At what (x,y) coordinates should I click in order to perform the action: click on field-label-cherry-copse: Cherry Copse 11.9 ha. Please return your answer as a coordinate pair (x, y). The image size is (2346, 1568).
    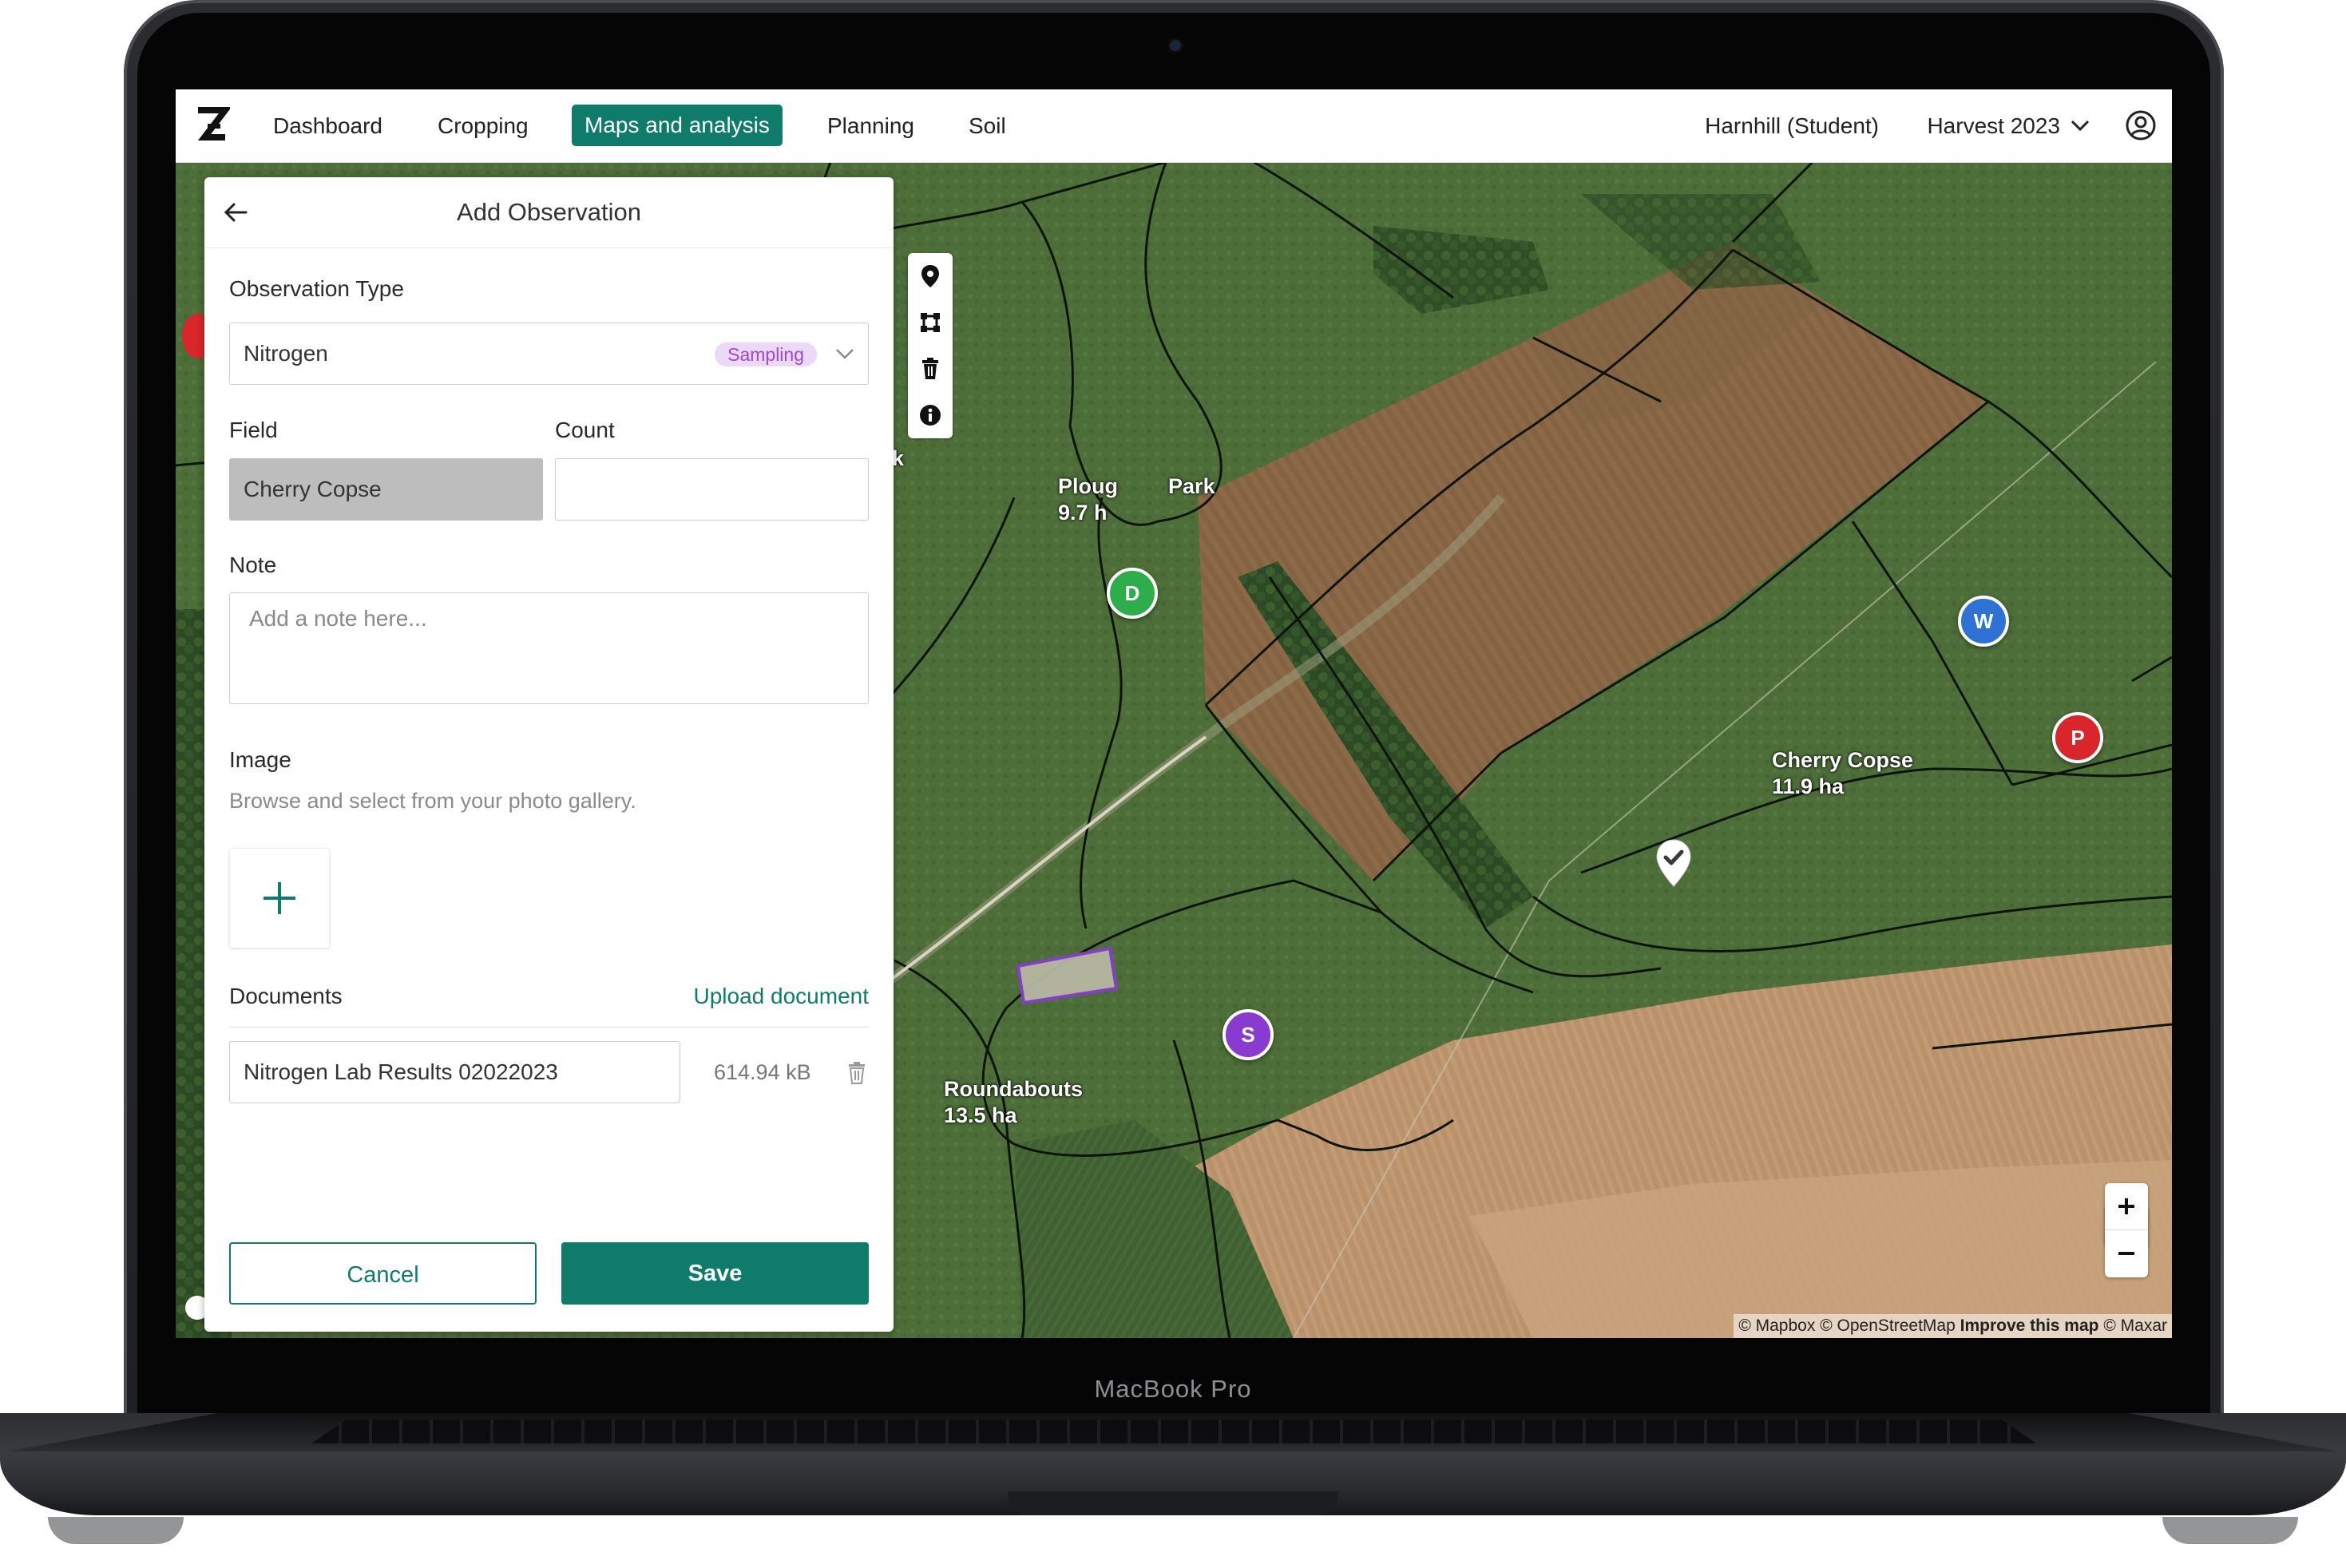
    Looking at the image, I should click on (1843, 774).